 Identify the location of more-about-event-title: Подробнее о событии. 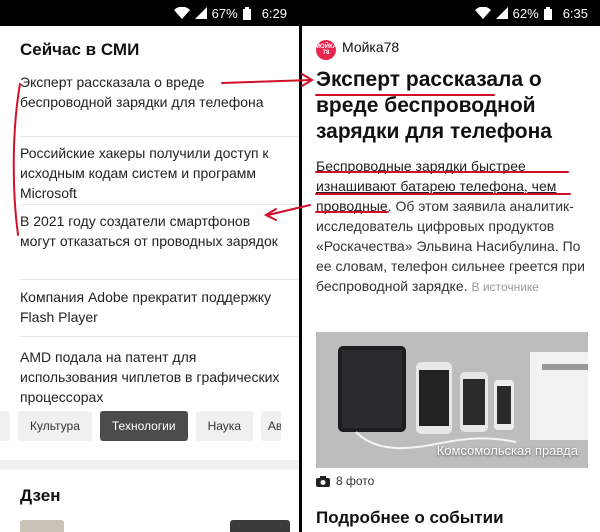
(410, 517).